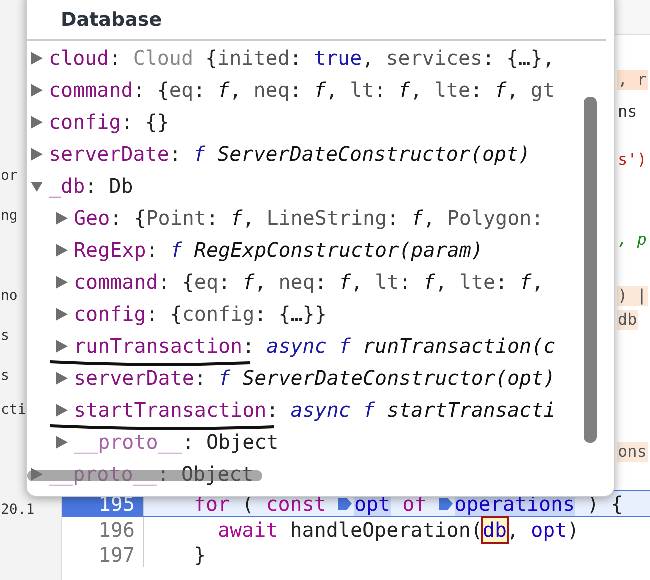  I want to click on code-fragment: cti, so click(13, 410).